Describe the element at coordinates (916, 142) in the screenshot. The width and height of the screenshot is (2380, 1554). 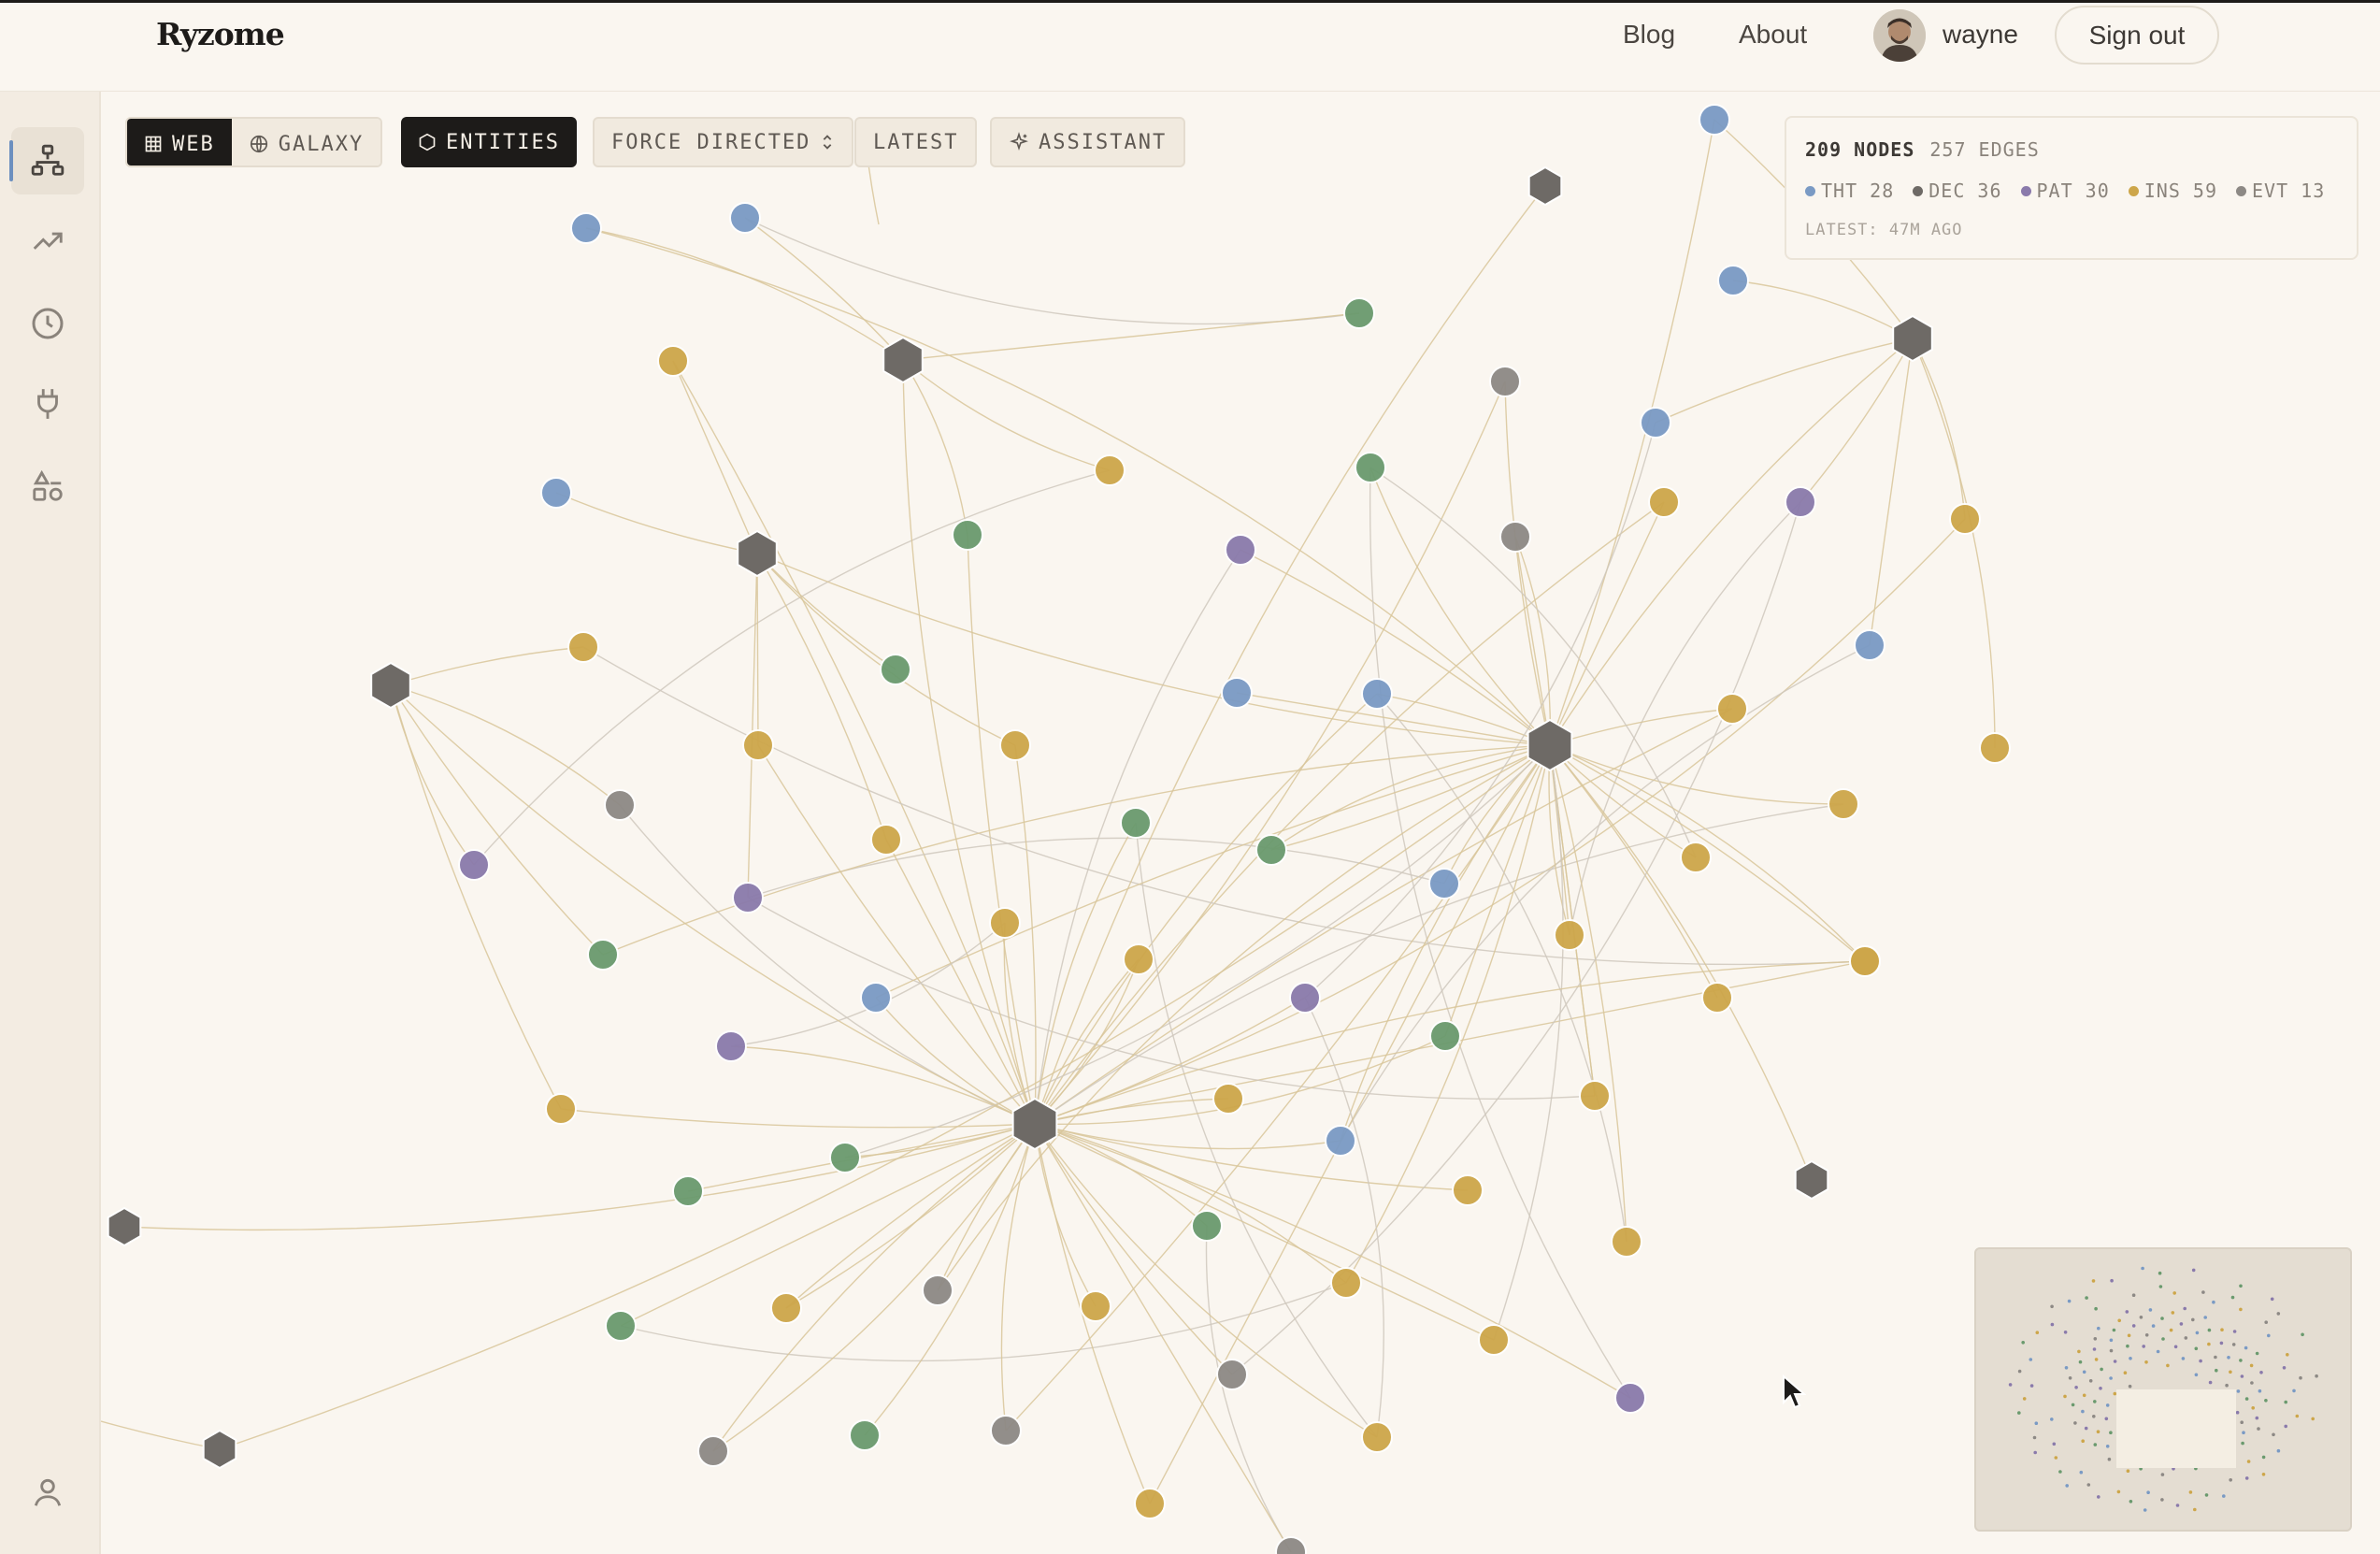
I see `latest-button: LATEST` at that location.